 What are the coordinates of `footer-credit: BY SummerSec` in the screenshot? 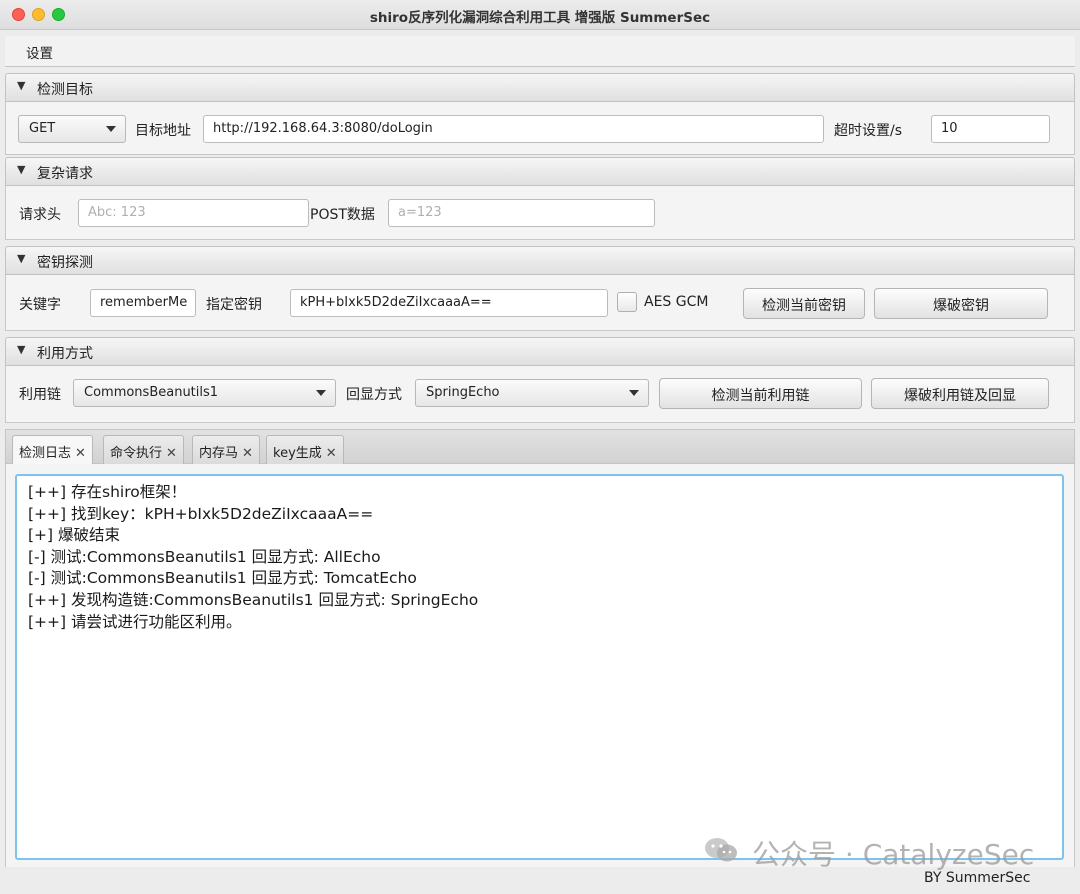 It's located at (977, 878).